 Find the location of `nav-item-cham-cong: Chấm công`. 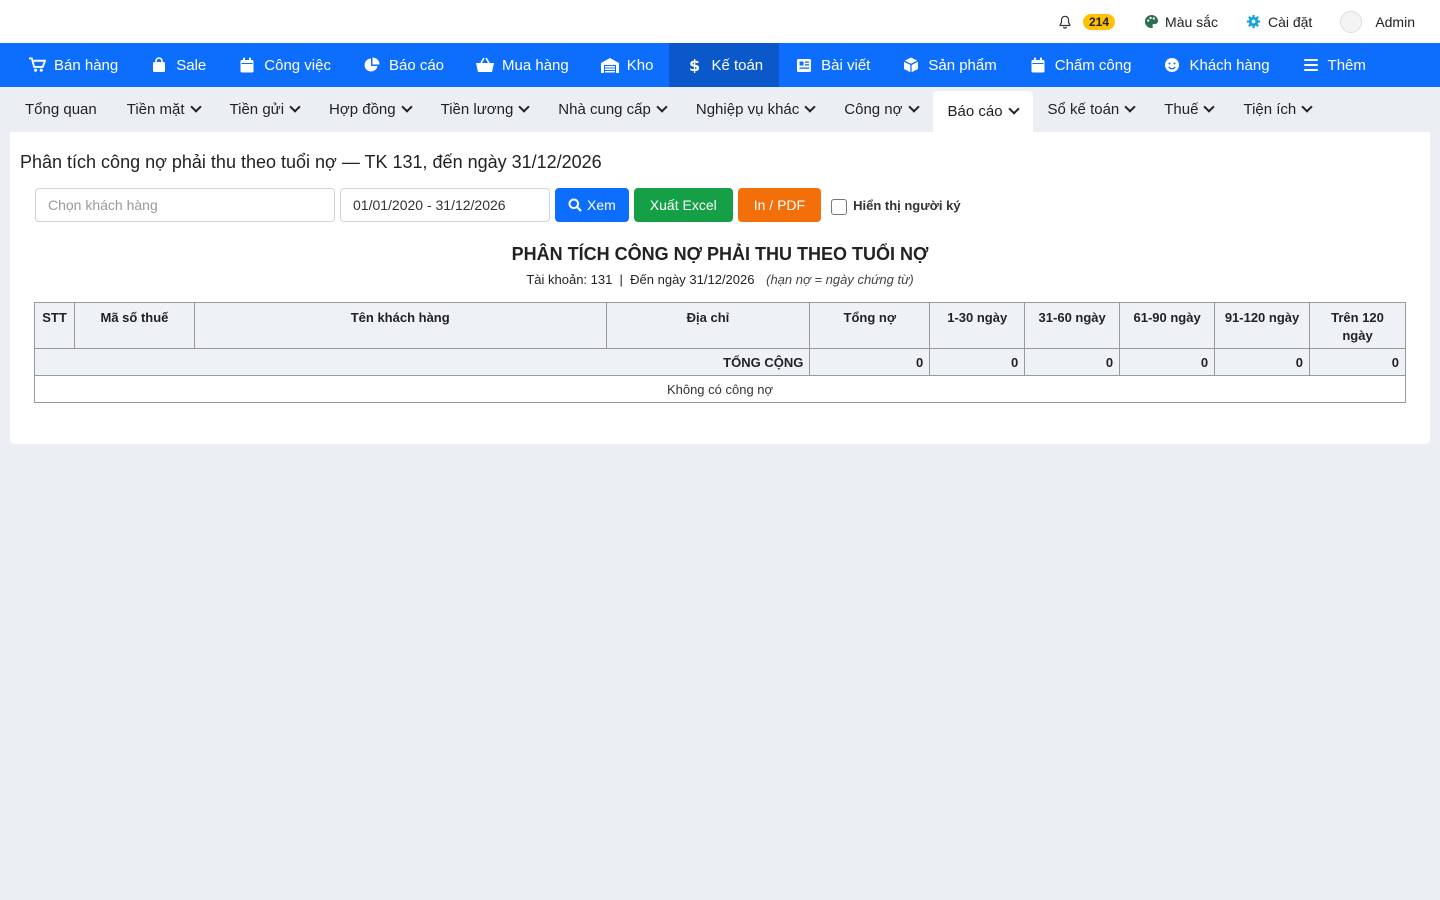

nav-item-cham-cong: Chấm công is located at coordinates (1080, 65).